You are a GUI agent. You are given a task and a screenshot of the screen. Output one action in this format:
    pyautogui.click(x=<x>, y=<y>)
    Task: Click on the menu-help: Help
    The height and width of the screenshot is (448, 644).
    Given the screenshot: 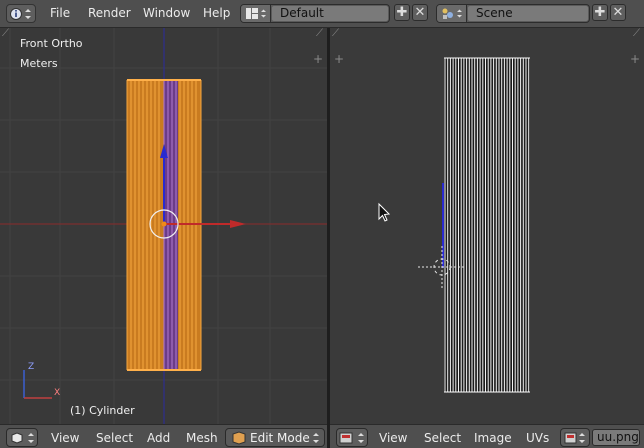 What is the action you would take?
    pyautogui.click(x=216, y=13)
    